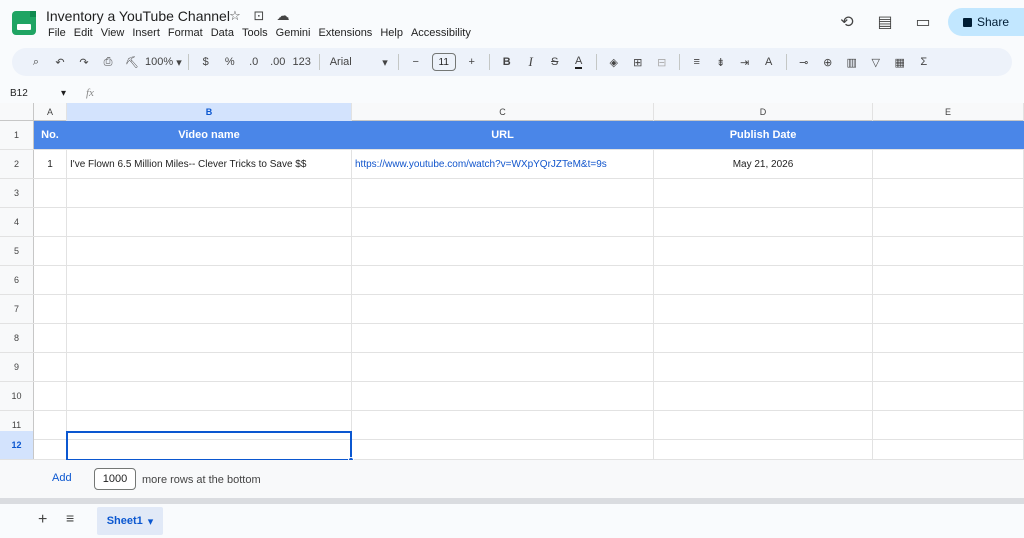 Image resolution: width=1024 pixels, height=538 pixels. What do you see at coordinates (146, 33) in the screenshot?
I see `menu-insert: Insert` at bounding box center [146, 33].